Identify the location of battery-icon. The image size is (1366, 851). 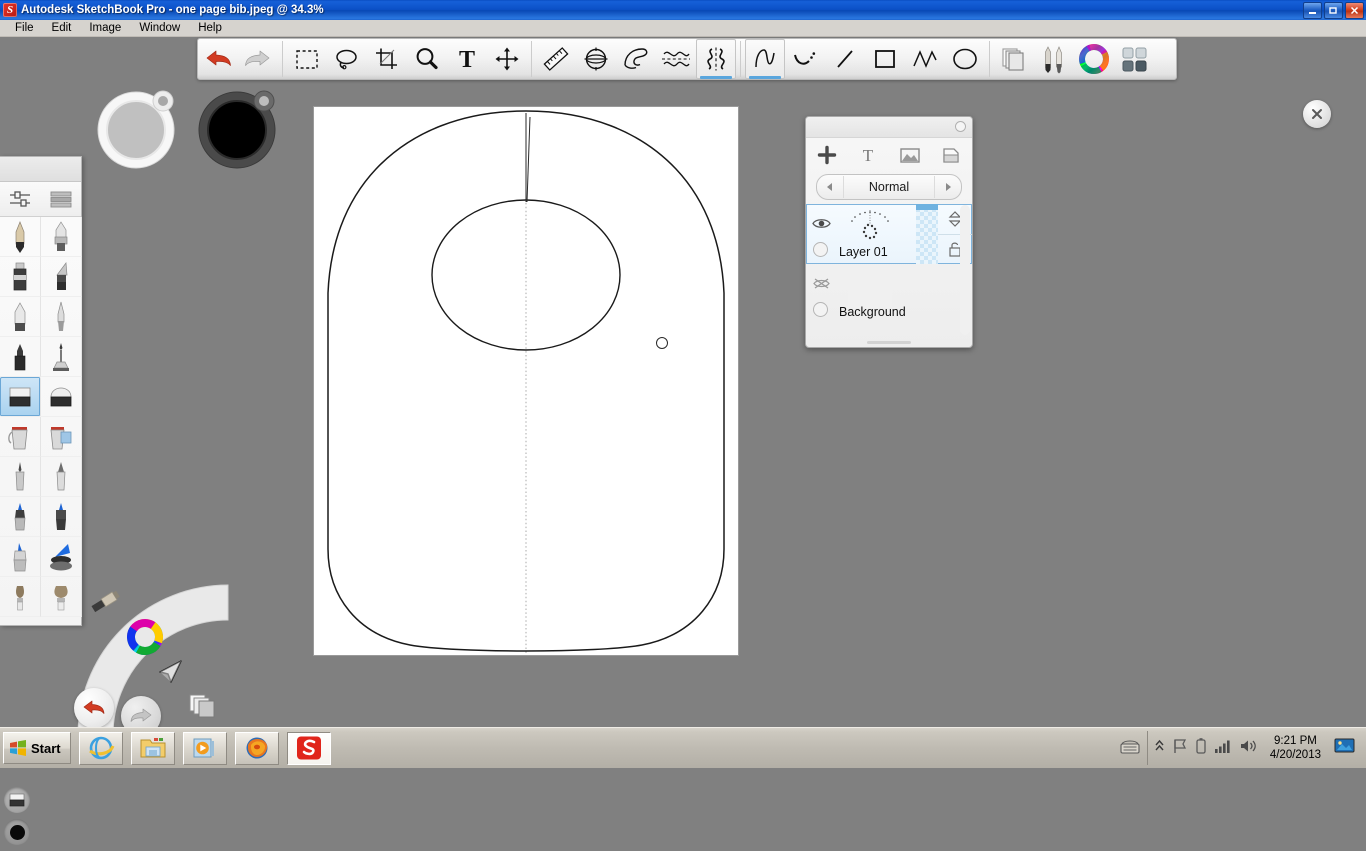
(1201, 748).